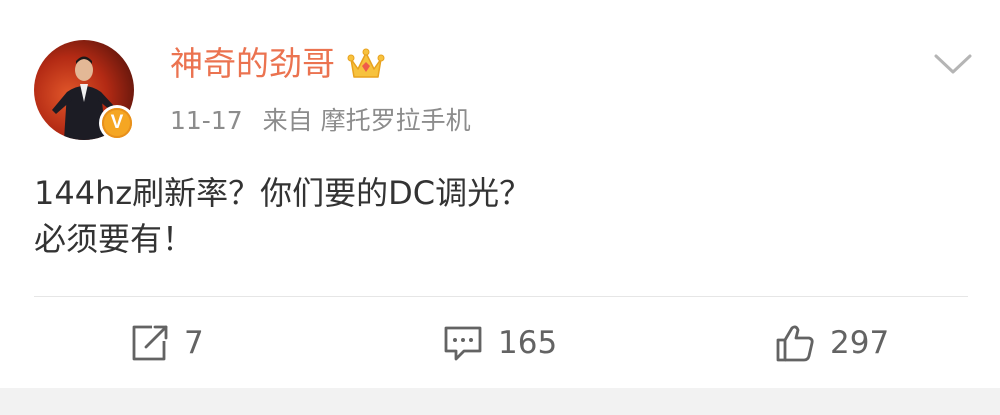 The width and height of the screenshot is (1000, 415). Describe the element at coordinates (795, 343) in the screenshot. I see `thumbs-up-icon` at that location.